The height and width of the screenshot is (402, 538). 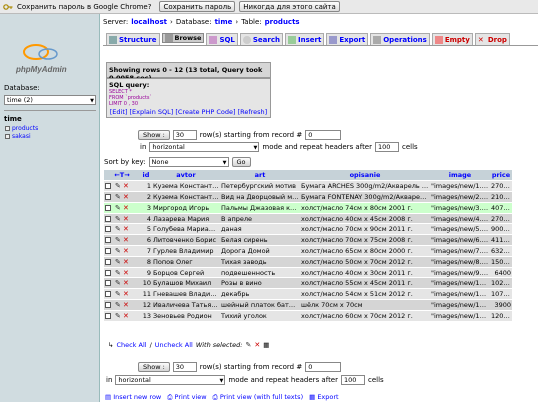 I want to click on delete-selected-icon: ✕, so click(x=257, y=345).